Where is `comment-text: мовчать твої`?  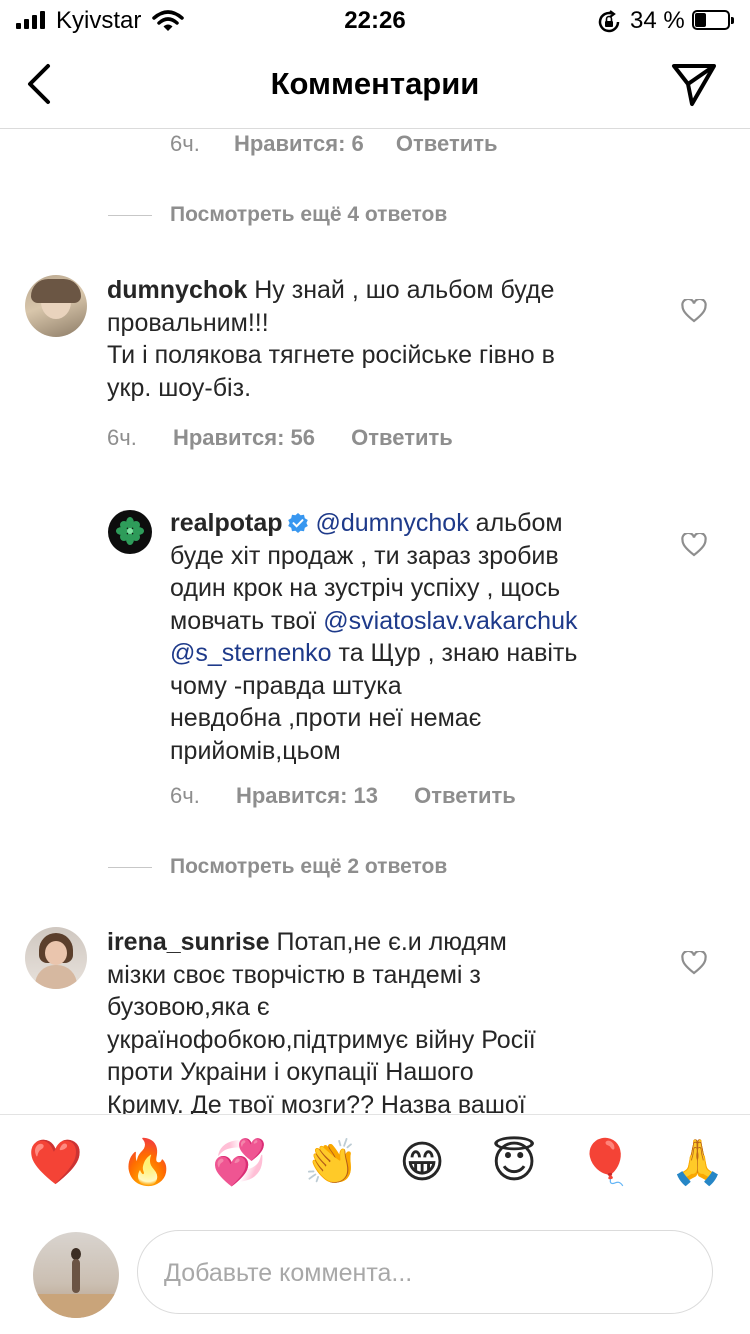 comment-text: мовчать твої is located at coordinates (247, 620).